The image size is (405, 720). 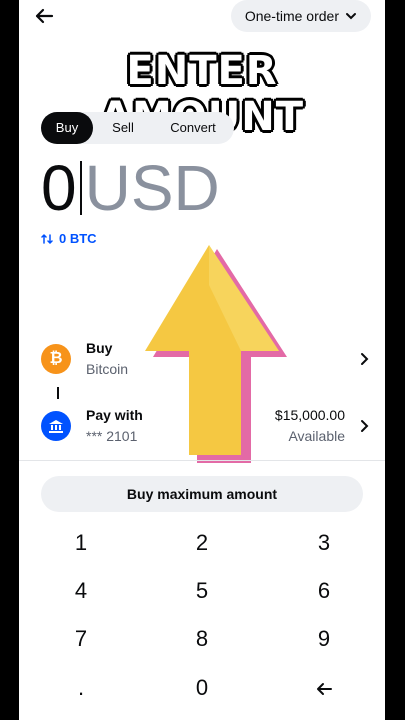 What do you see at coordinates (216, 354) in the screenshot?
I see `up-arrow-overlay-icon` at bounding box center [216, 354].